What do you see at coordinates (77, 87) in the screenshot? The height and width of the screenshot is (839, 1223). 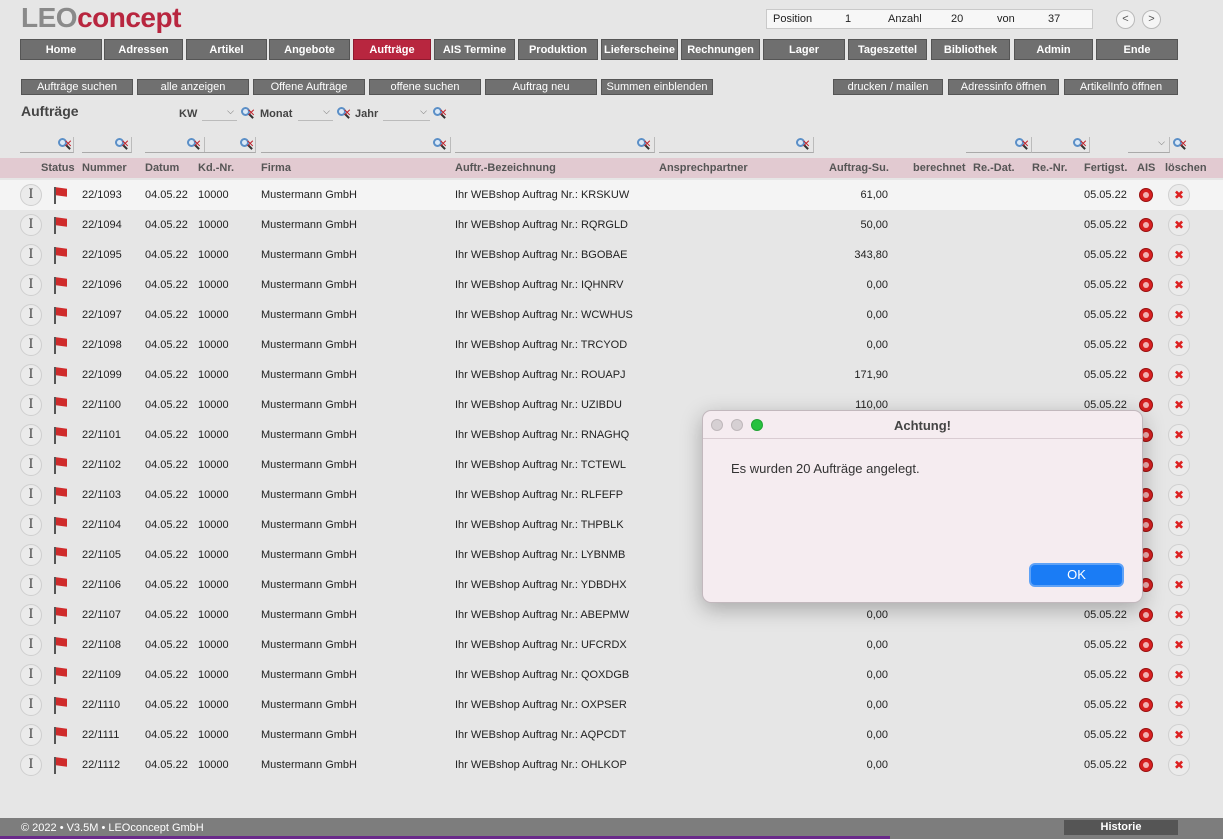 I see `search-orders-button: Aufträge suchen` at bounding box center [77, 87].